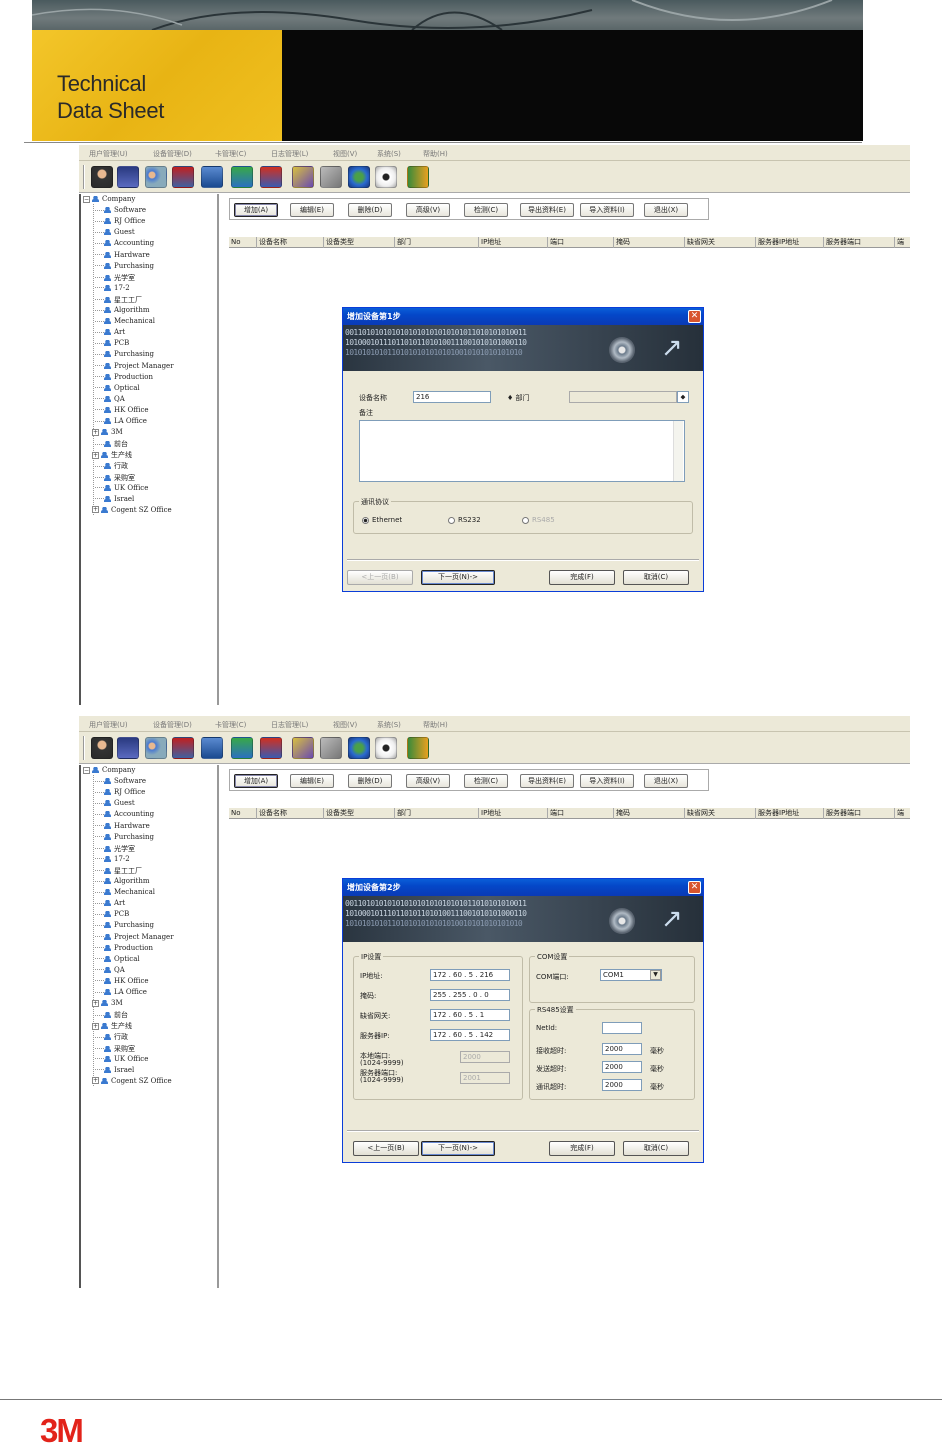 This screenshot has width=942, height=1449. I want to click on department-field, so click(623, 397).